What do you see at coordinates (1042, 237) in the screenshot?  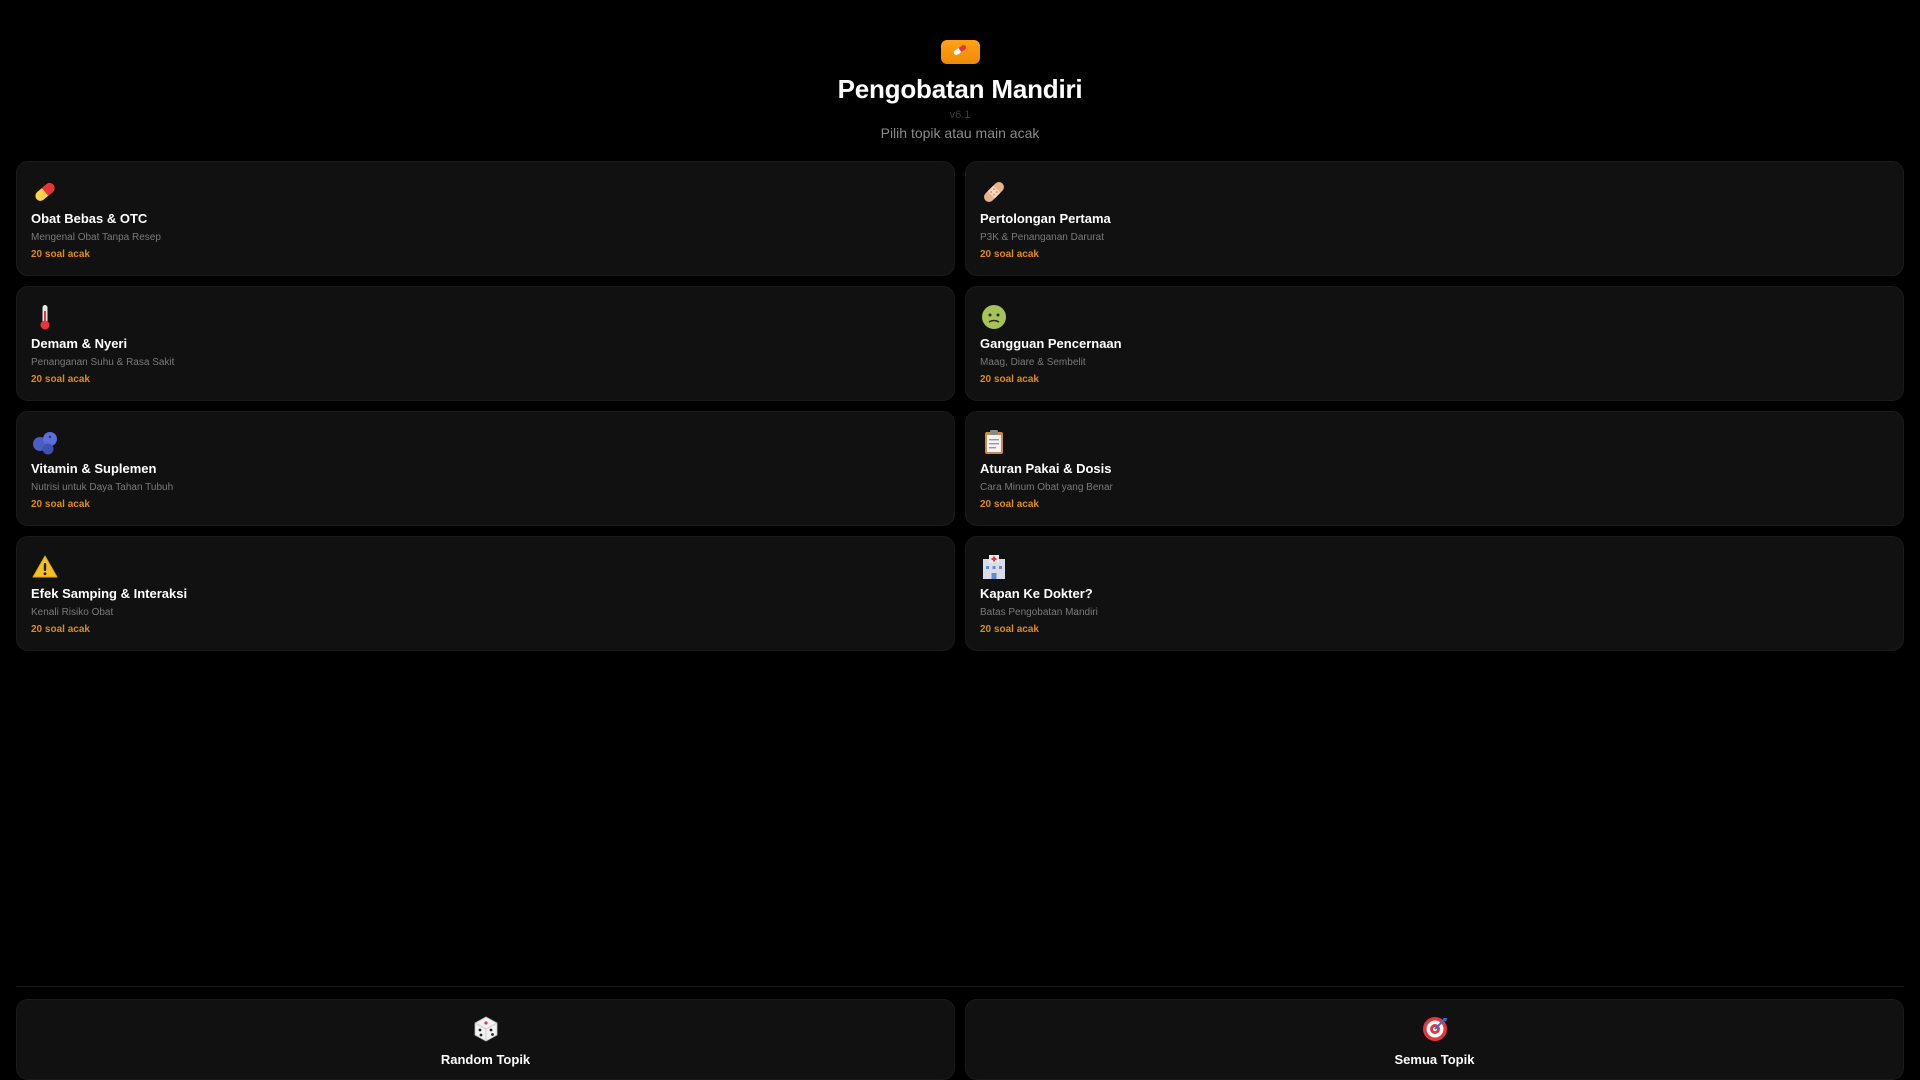 I see `topic-subtitle: P3K & Penanganan Darurat` at bounding box center [1042, 237].